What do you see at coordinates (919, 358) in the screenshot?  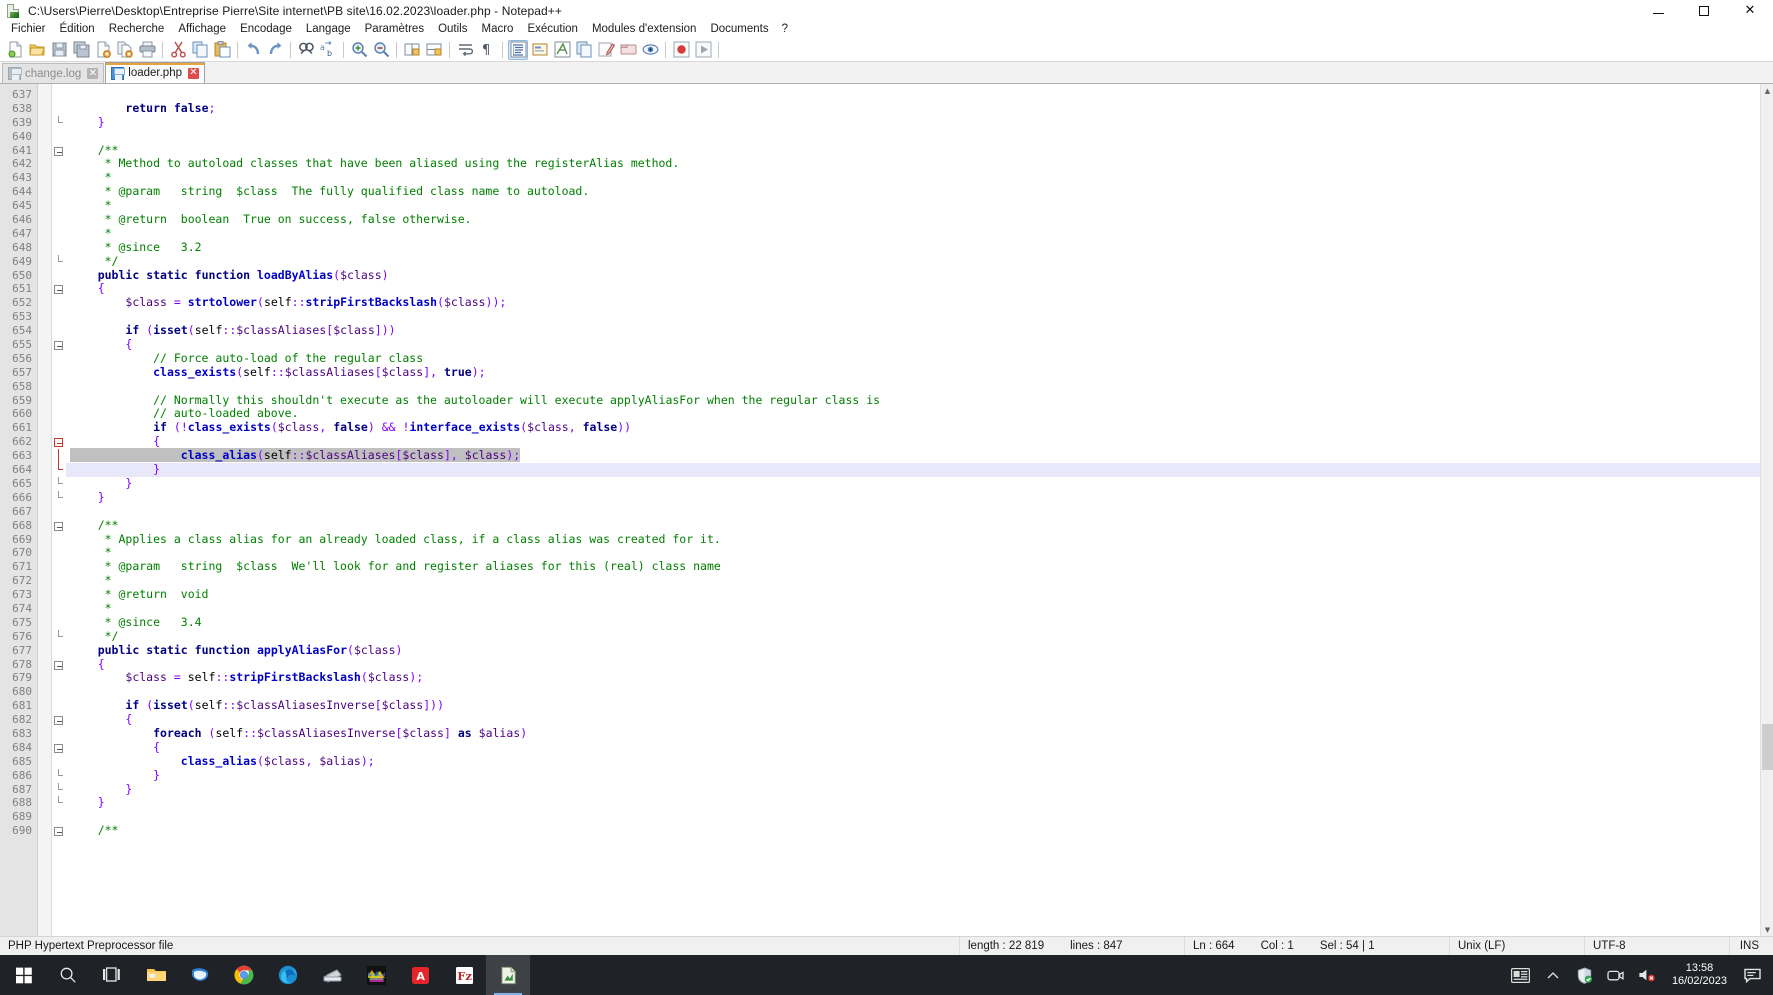 I see `code-line: // Force auto-load of the regular class` at bounding box center [919, 358].